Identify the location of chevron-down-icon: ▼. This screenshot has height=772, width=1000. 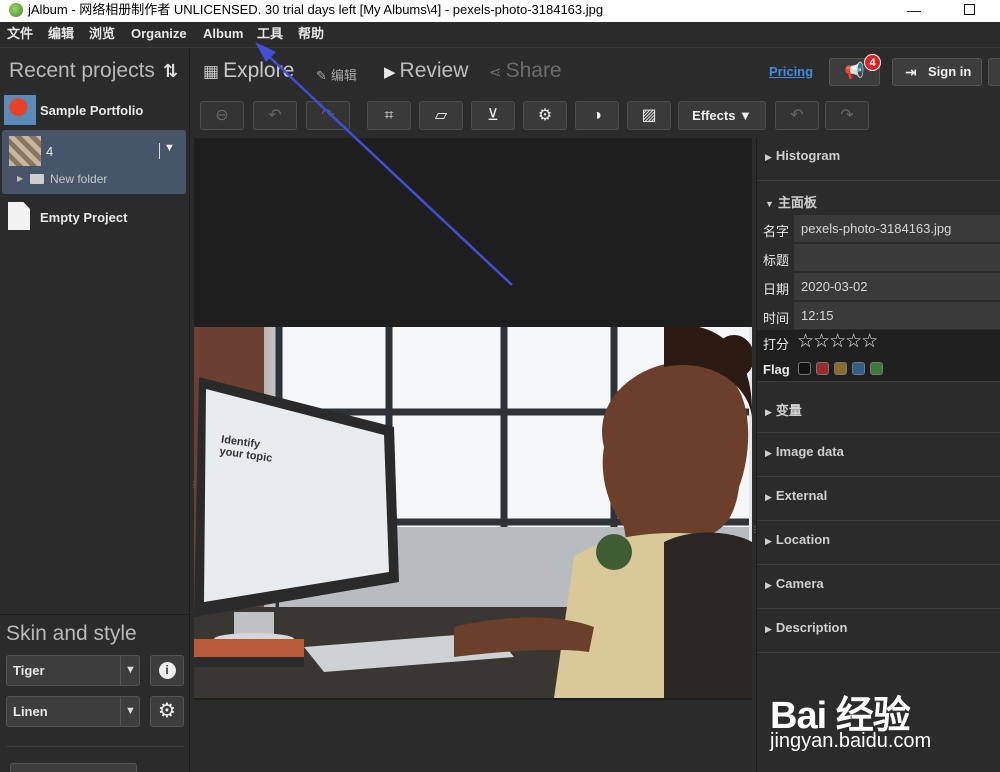
(130, 670).